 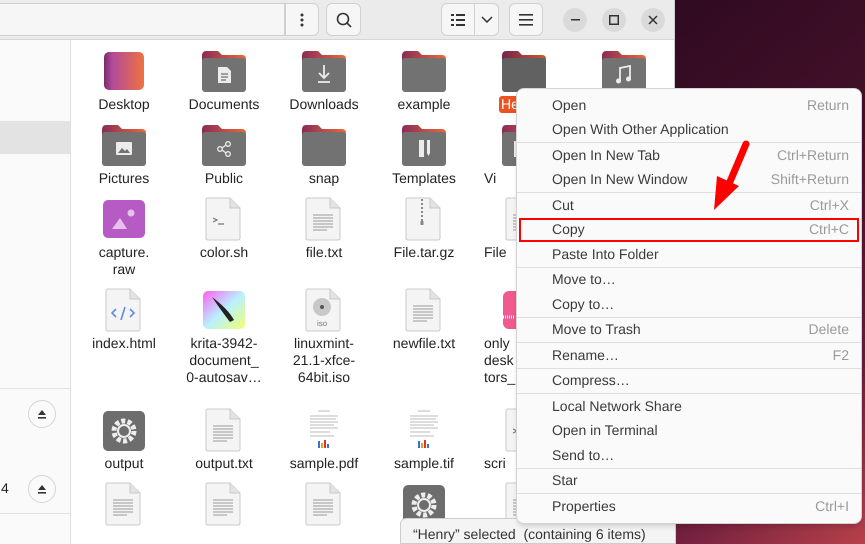 I want to click on more-button, so click(x=302, y=19).